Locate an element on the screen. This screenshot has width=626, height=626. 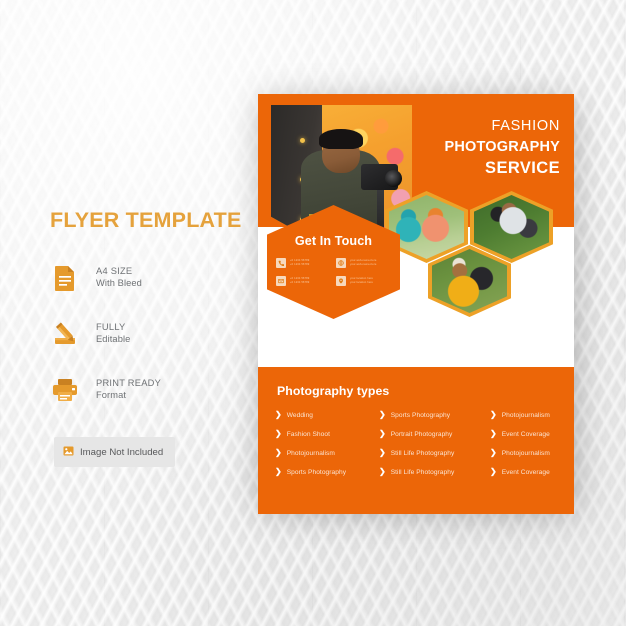
status-badge: Image Not Included is located at coordinates (115, 452).